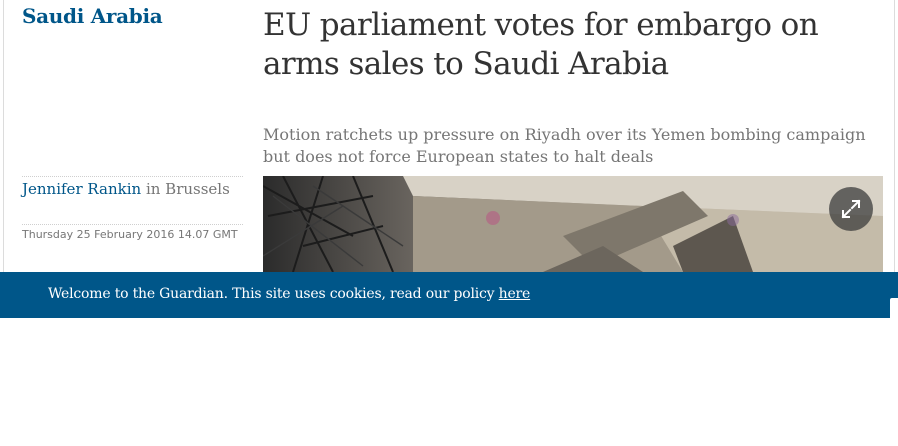 The width and height of the screenshot is (898, 446). What do you see at coordinates (894, 136) in the screenshot?
I see `right-column-rule` at bounding box center [894, 136].